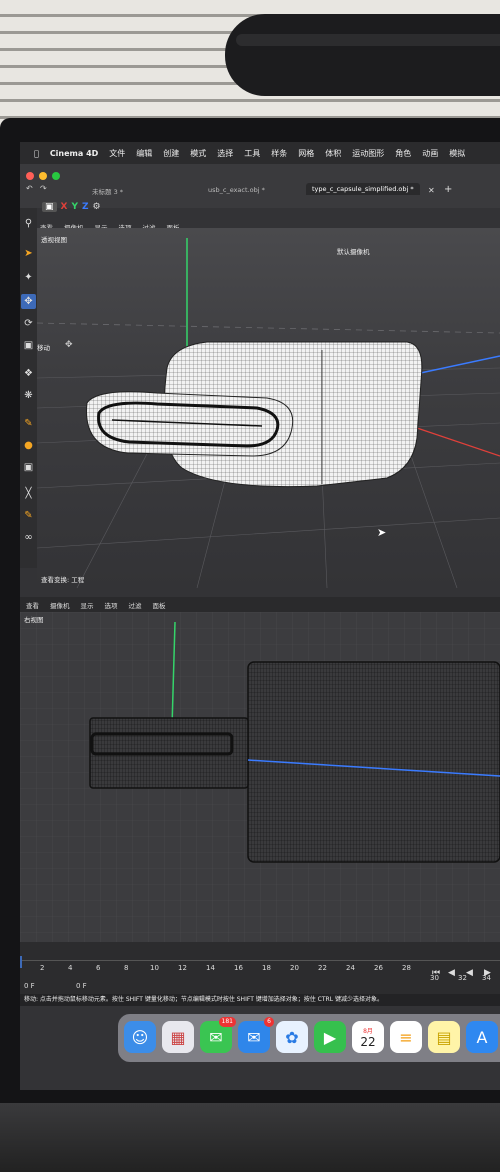 The image size is (500, 1172). I want to click on start-frame-field: 0 F, so click(81, 986).